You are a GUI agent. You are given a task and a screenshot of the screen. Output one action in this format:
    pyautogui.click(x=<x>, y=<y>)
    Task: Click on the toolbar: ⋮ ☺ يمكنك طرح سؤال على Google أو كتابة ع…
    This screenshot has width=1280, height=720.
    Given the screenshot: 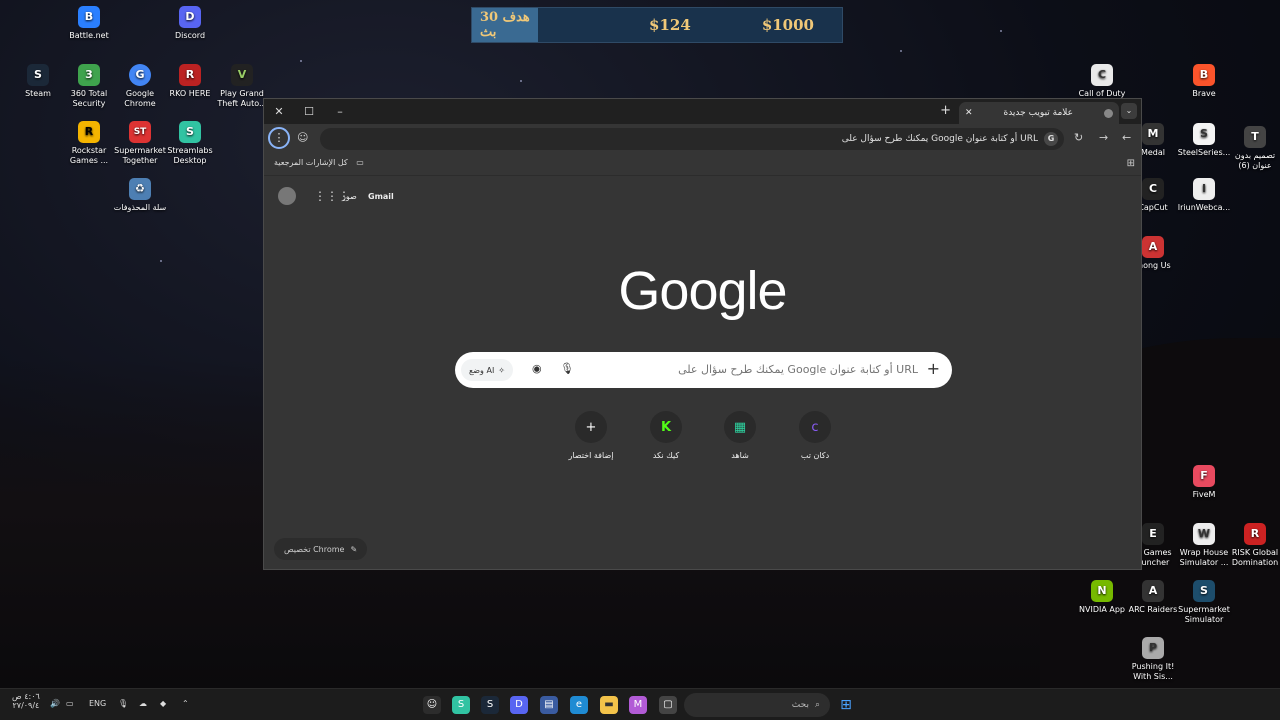 What is the action you would take?
    pyautogui.click(x=702, y=139)
    